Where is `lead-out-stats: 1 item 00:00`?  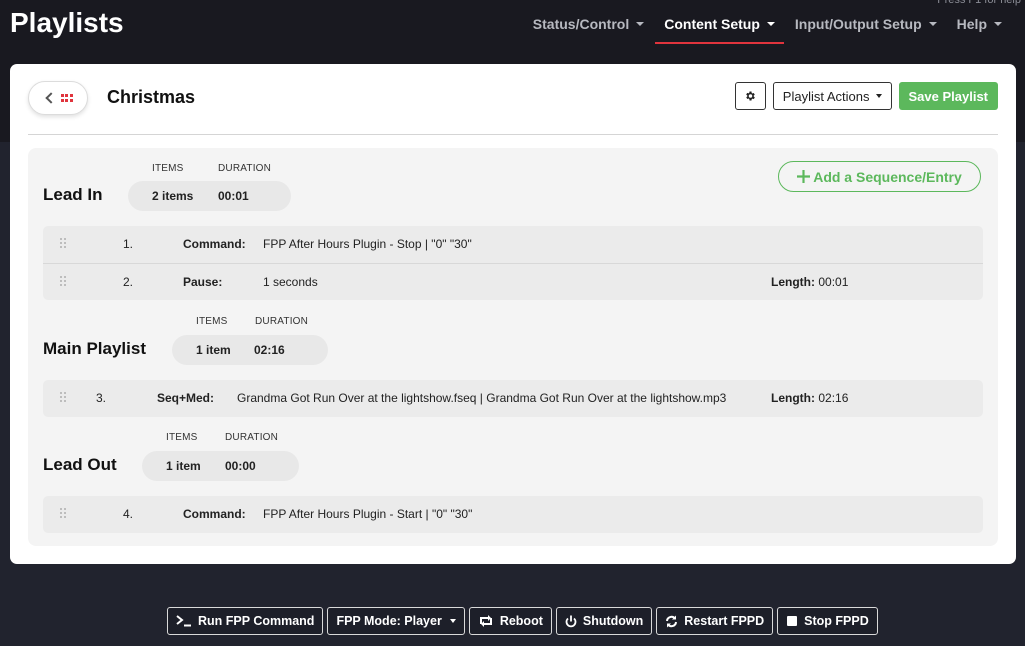
lead-out-stats: 1 item 00:00 is located at coordinates (220, 466).